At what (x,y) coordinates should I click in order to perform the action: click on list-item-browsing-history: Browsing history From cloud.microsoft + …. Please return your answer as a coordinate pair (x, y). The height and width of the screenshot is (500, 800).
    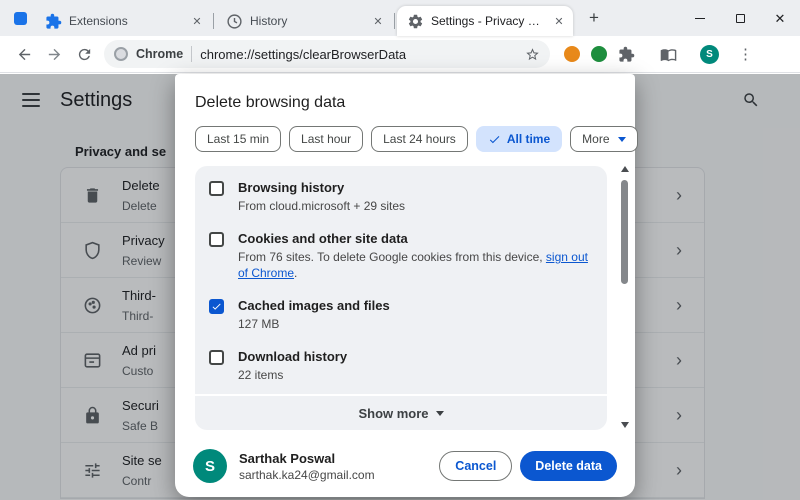
    Looking at the image, I should click on (401, 196).